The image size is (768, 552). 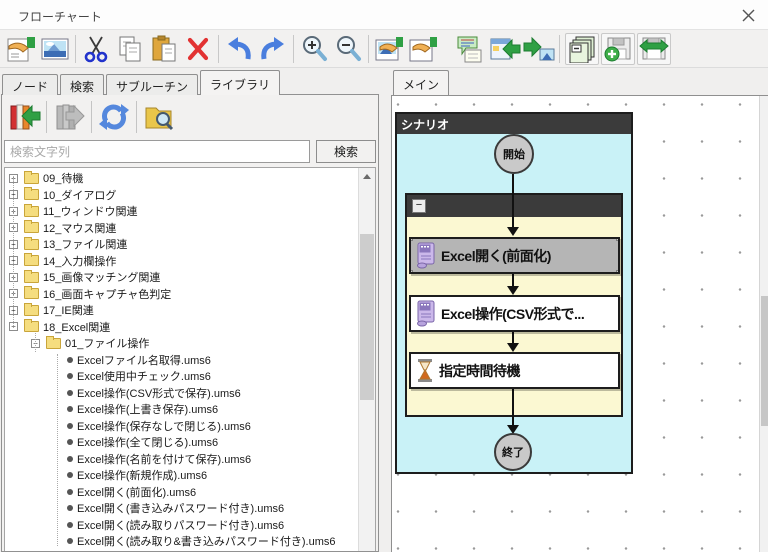 What do you see at coordinates (471, 49) in the screenshot?
I see `comment-button` at bounding box center [471, 49].